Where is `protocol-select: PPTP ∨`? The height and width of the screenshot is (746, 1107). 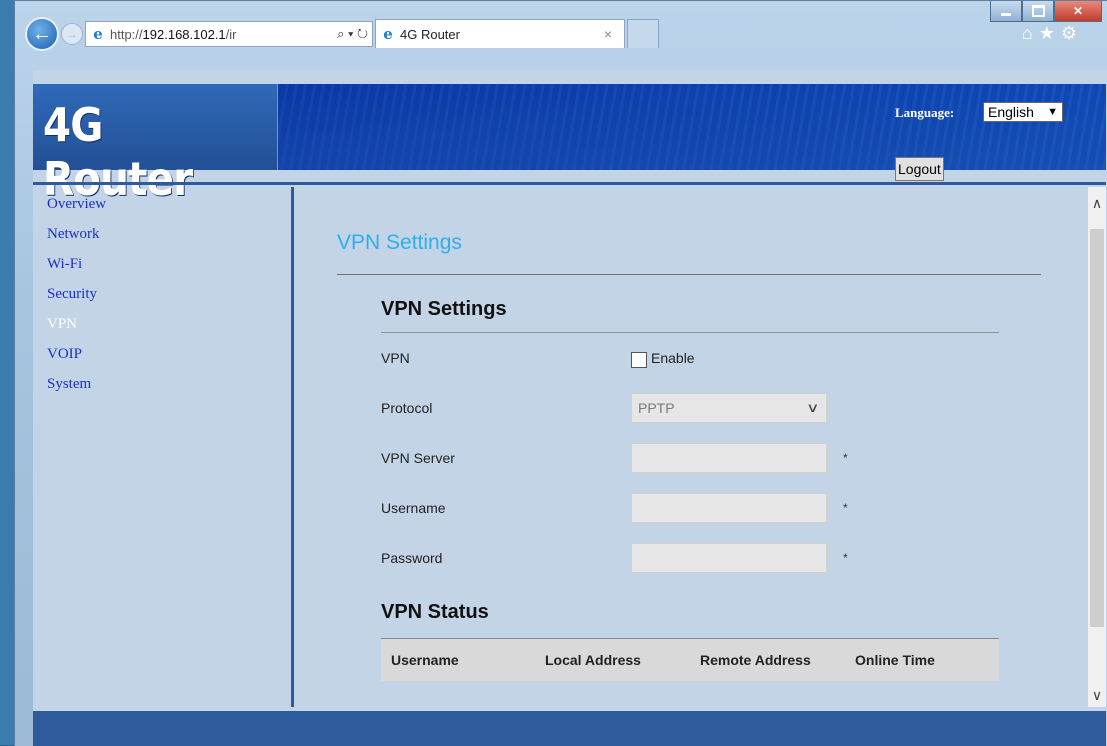
protocol-select: PPTP ∨ is located at coordinates (729, 408).